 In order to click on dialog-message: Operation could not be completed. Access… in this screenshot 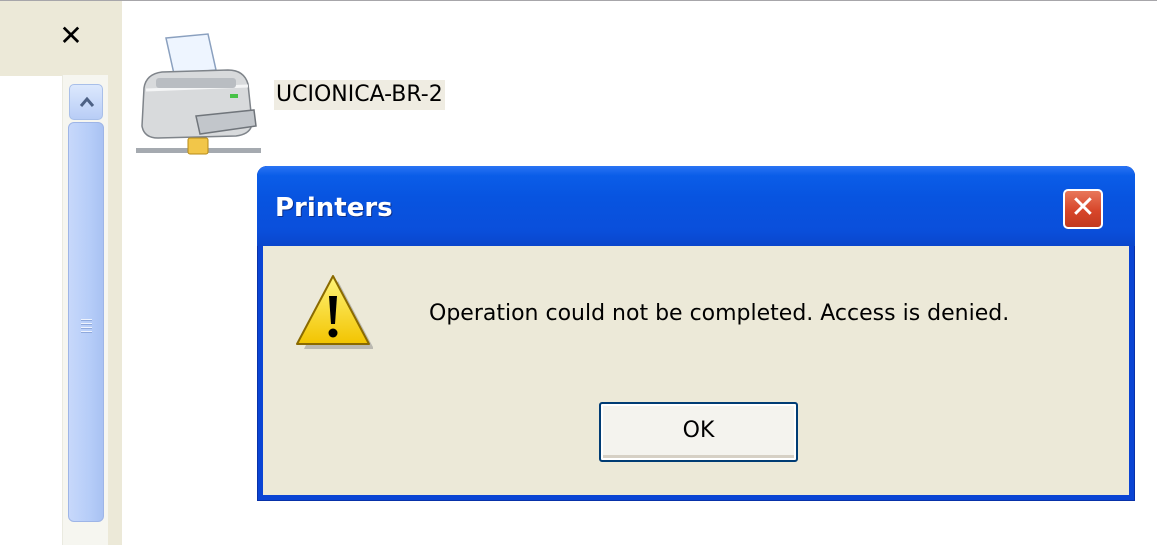, I will do `click(719, 313)`.